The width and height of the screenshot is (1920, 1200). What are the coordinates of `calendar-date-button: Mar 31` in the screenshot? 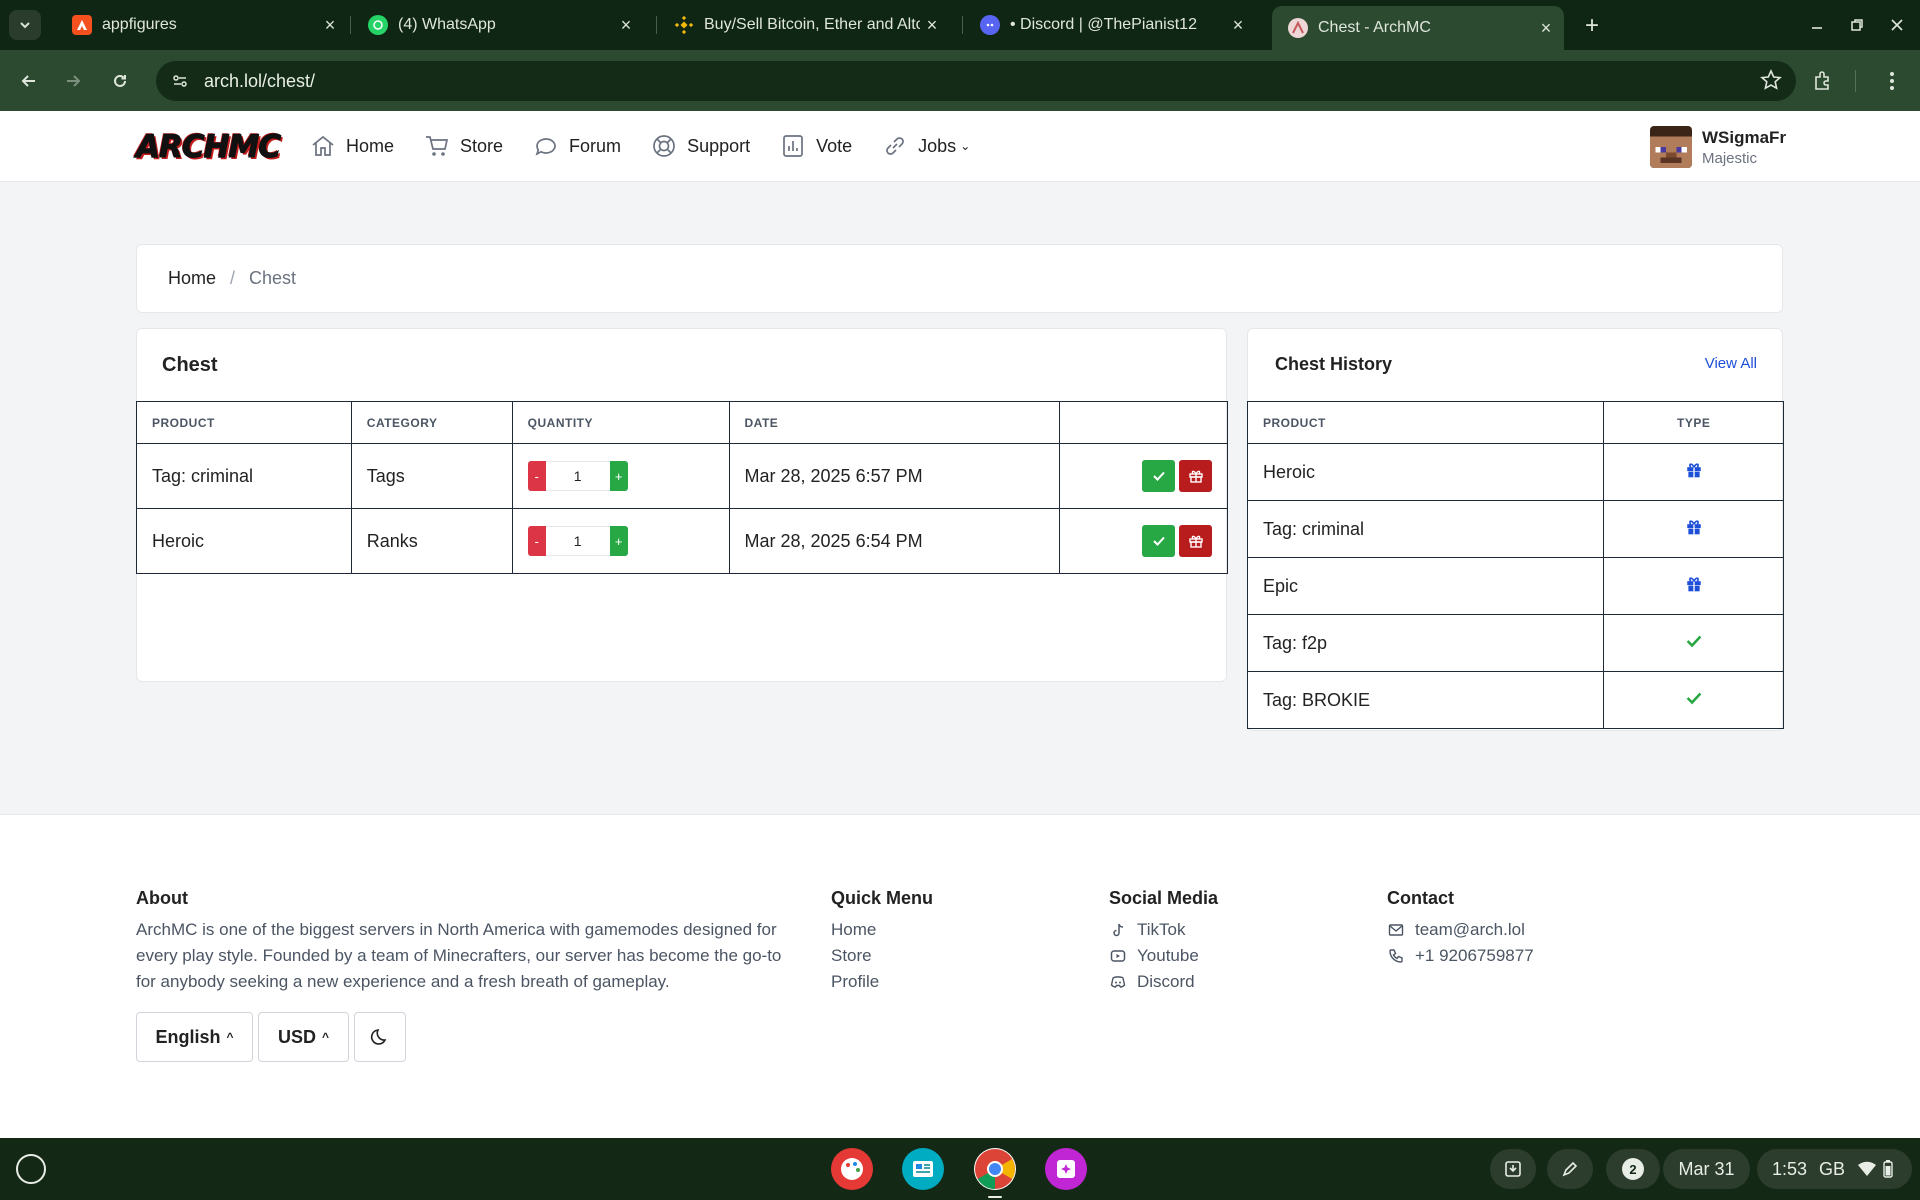 It's located at (1706, 1169).